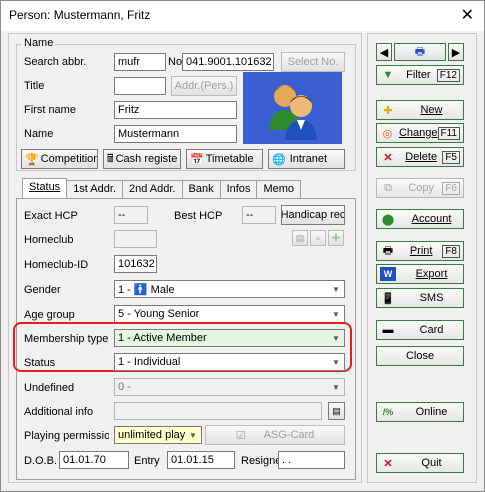 Image resolution: width=485 pixels, height=492 pixels. Describe the element at coordinates (420, 188) in the screenshot. I see `copy-button: ⧉ Copy F6` at that location.